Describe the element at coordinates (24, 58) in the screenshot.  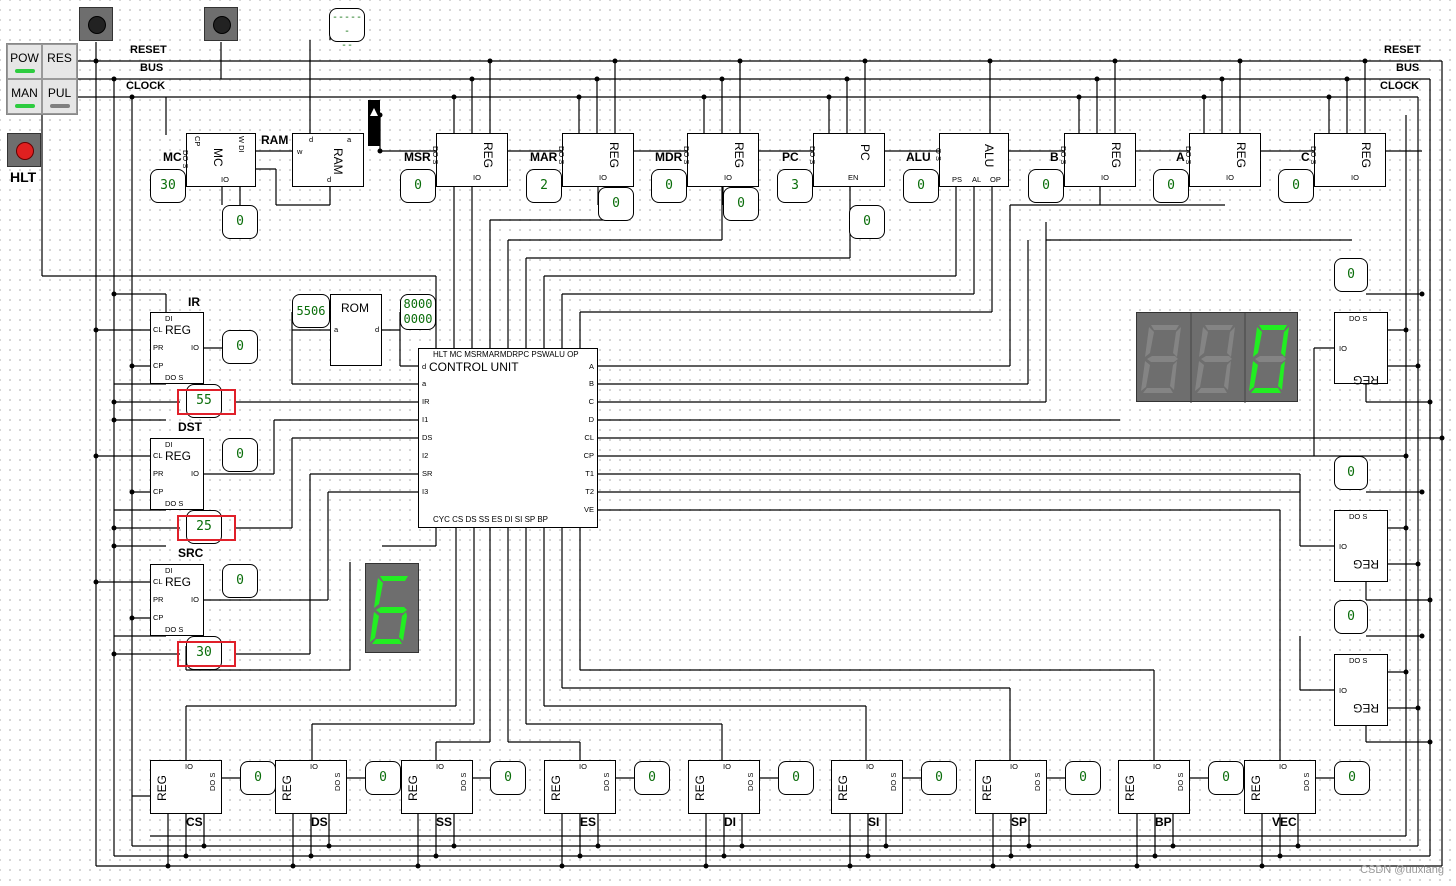
I see `pow-label: POW` at that location.